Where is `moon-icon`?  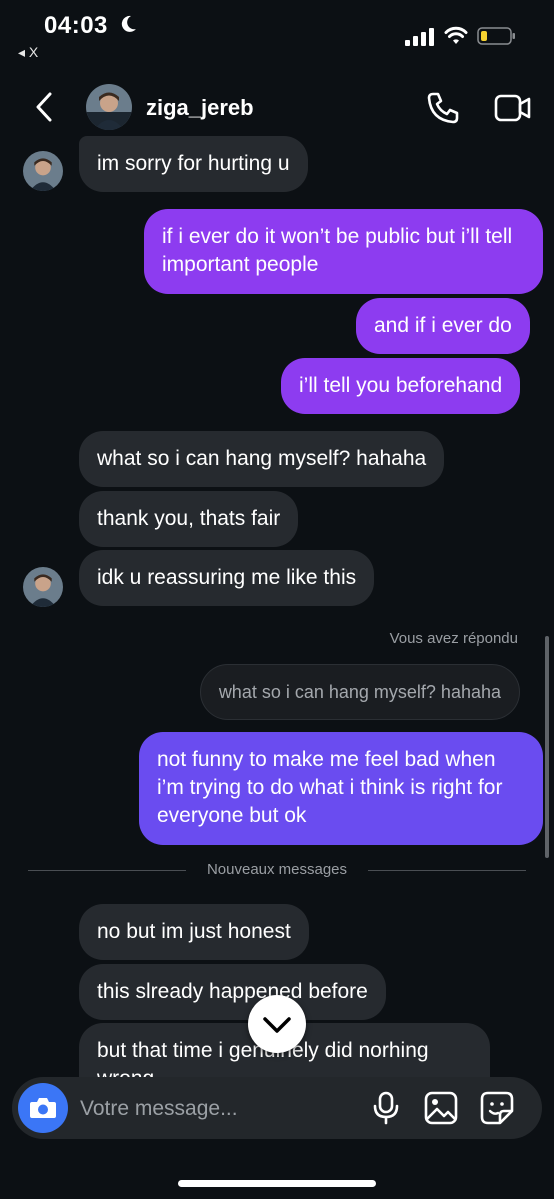
moon-icon is located at coordinates (128, 23).